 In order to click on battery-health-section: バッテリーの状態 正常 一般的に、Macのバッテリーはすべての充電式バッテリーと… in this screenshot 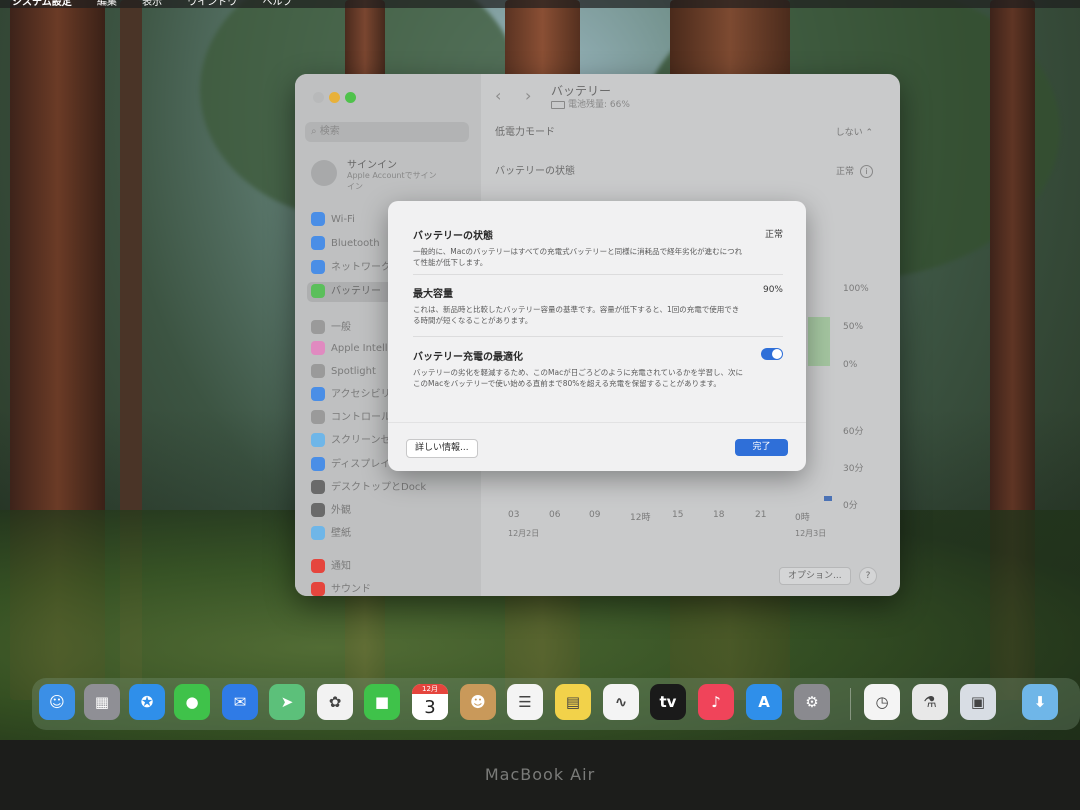, I will do `click(598, 247)`.